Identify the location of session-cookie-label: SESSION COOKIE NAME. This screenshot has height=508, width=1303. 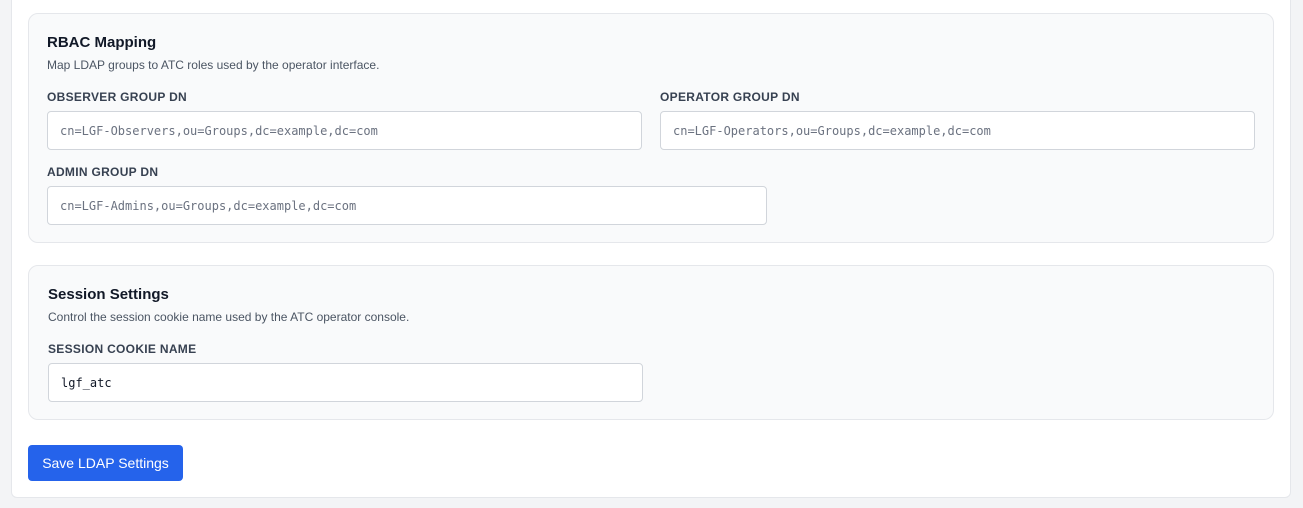
(122, 349).